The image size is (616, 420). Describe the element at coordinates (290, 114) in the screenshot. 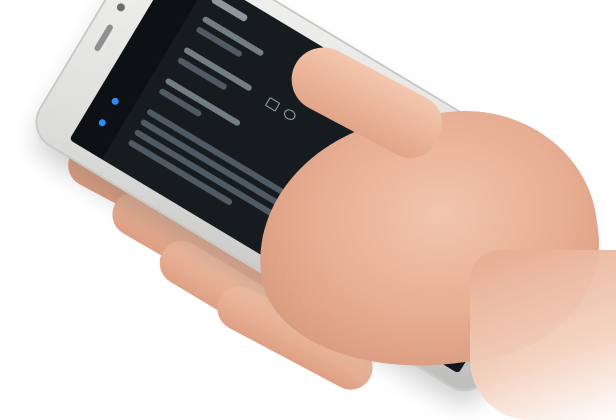

I see `calendar-icon` at that location.